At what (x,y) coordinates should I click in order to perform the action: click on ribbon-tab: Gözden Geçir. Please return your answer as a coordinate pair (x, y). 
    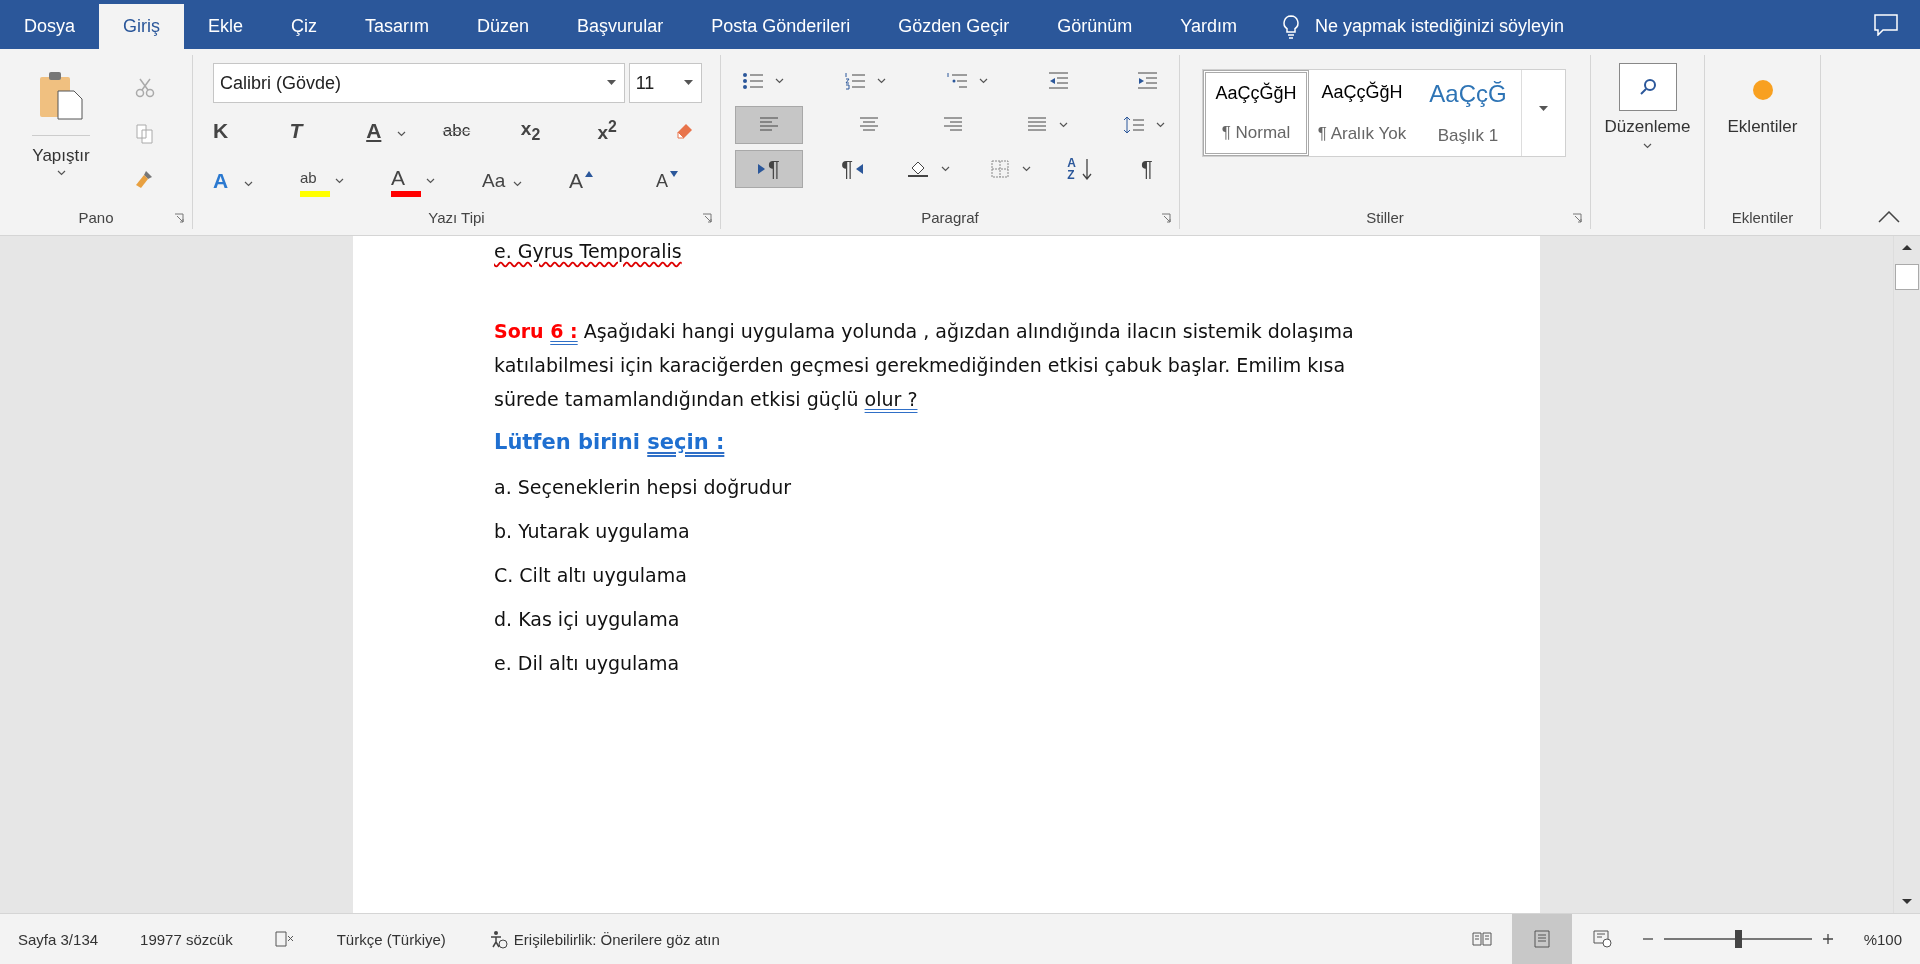
    Looking at the image, I should click on (954, 26).